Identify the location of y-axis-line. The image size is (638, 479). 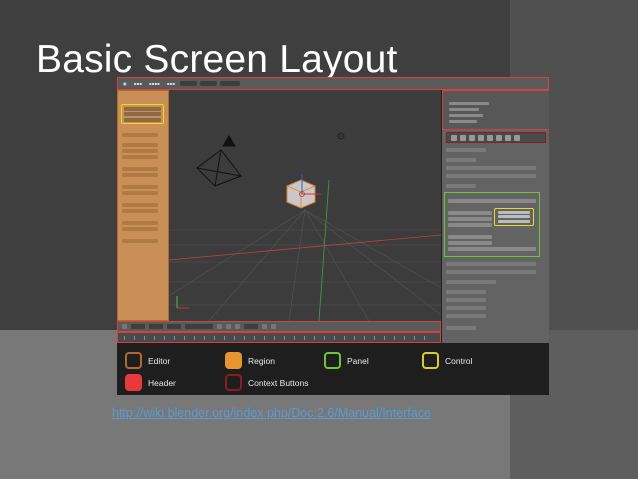
(324, 250).